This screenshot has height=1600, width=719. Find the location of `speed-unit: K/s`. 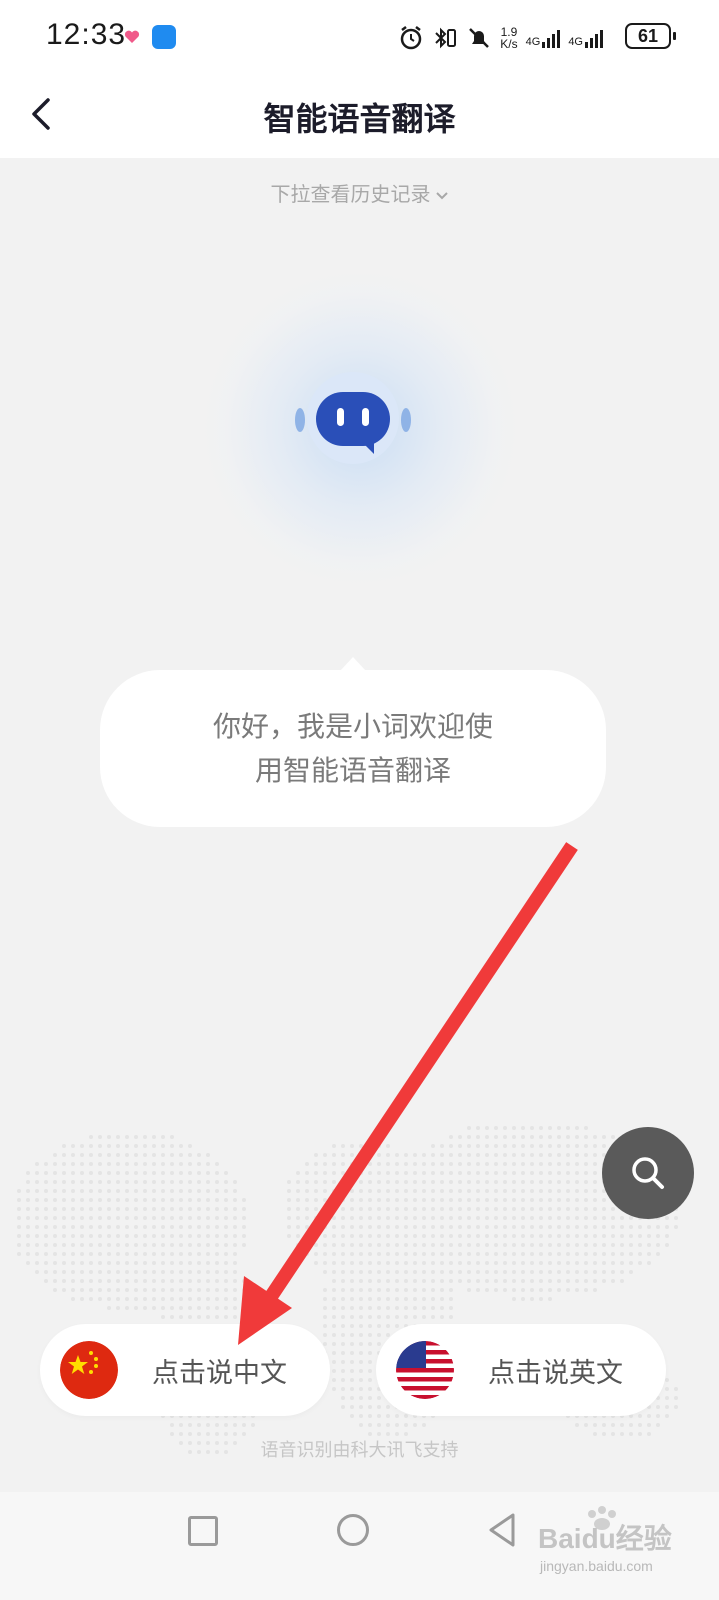

speed-unit: K/s is located at coordinates (509, 44).